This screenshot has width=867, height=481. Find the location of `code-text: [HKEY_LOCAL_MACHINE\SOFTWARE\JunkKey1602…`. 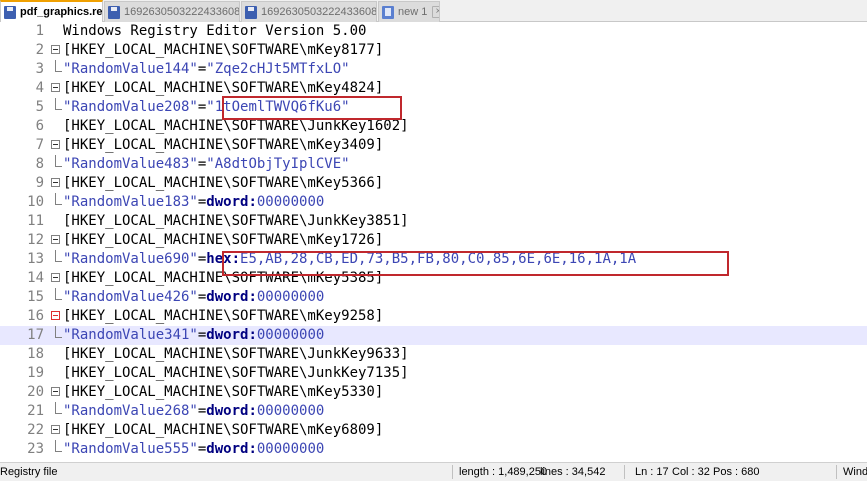

code-text: [HKEY_LOCAL_MACHINE\SOFTWARE\JunkKey1602… is located at coordinates (236, 126).